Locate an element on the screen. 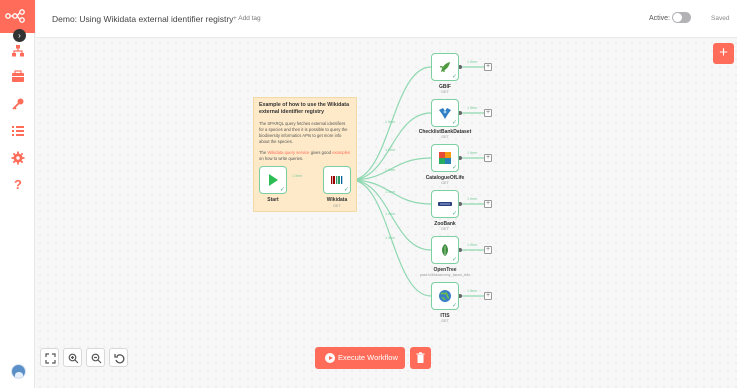  catalogueoflife-node: ✓ is located at coordinates (445, 158).